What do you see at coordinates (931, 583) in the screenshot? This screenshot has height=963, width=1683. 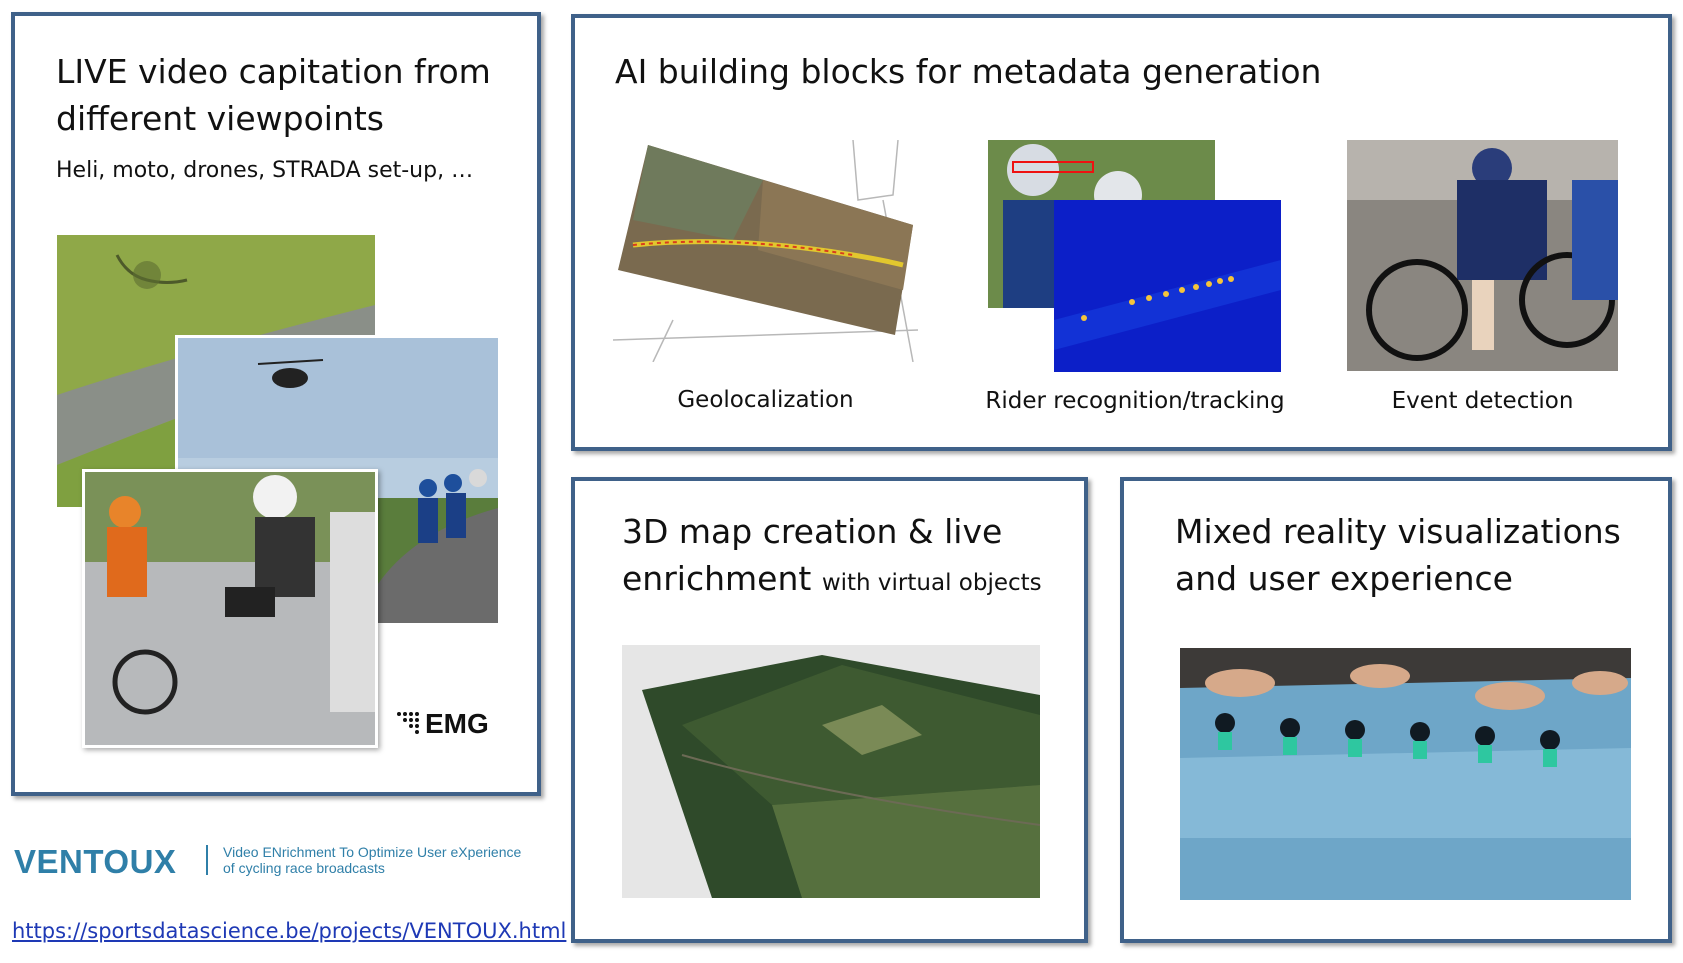 I see `3d-map-title-small: with virtual objects` at bounding box center [931, 583].